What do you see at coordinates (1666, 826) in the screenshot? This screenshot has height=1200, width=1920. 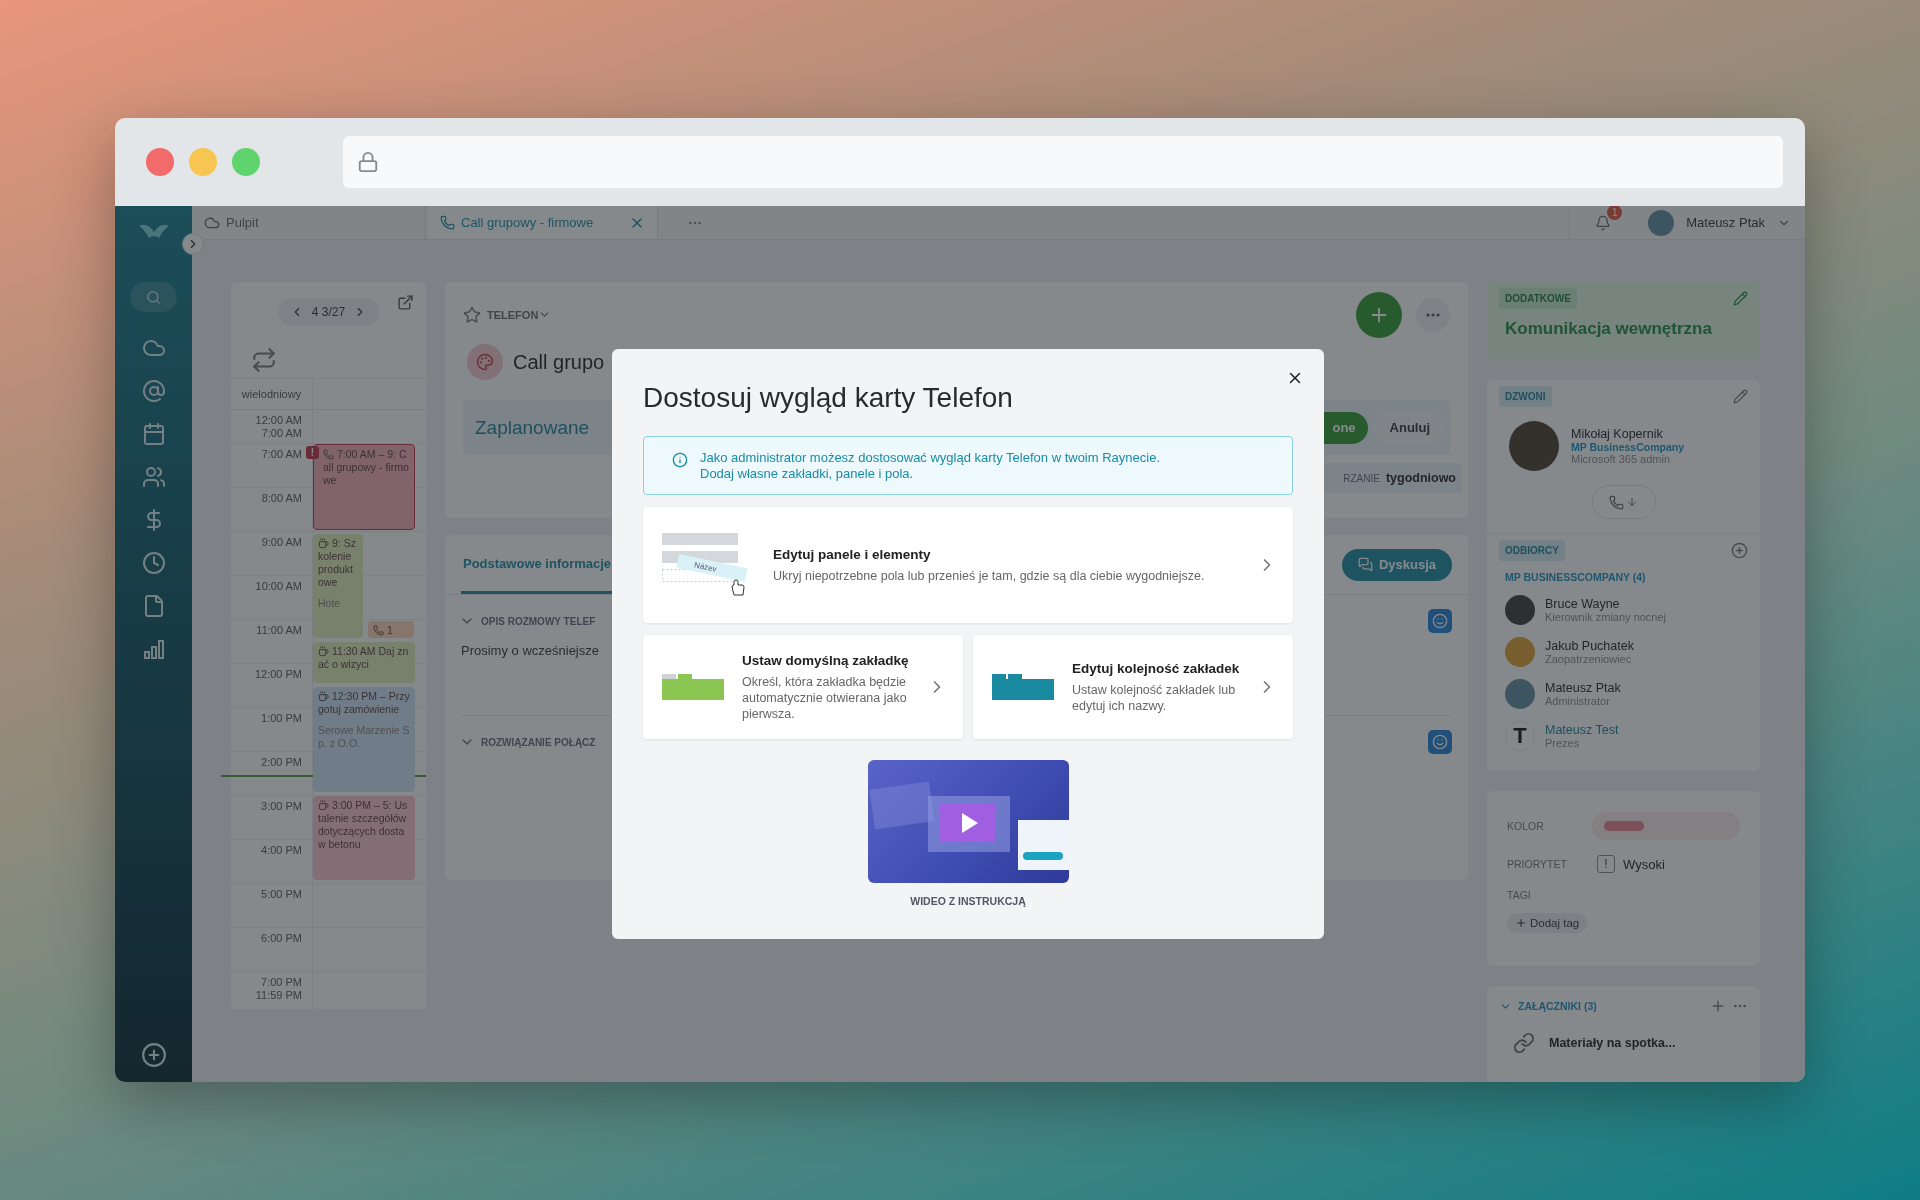 I see `color-picker` at bounding box center [1666, 826].